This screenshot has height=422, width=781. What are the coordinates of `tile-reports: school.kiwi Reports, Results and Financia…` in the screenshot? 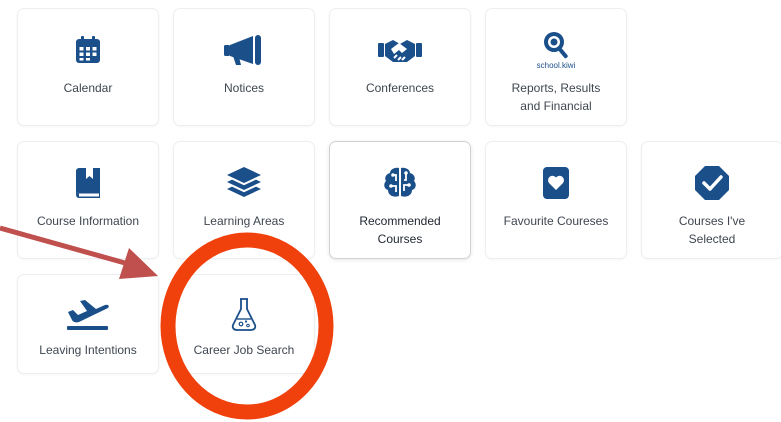 It's located at (556, 67).